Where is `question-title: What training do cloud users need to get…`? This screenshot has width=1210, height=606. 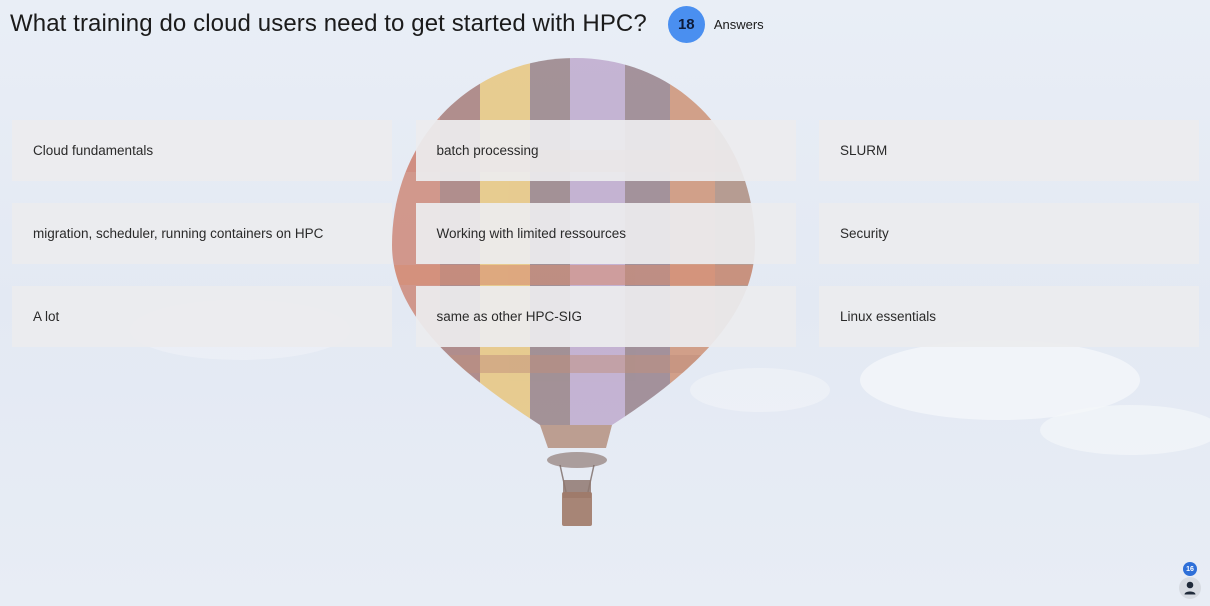 question-title: What training do cloud users need to get… is located at coordinates (328, 23).